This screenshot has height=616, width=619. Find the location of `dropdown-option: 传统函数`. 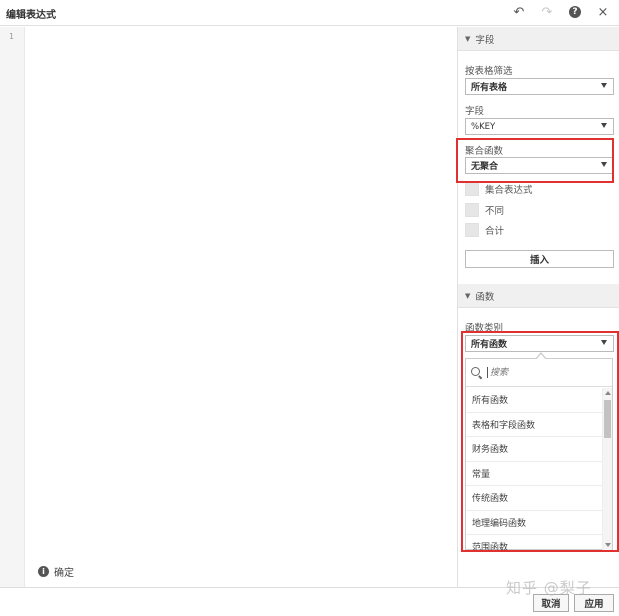

dropdown-option: 传统函数 is located at coordinates (534, 498).